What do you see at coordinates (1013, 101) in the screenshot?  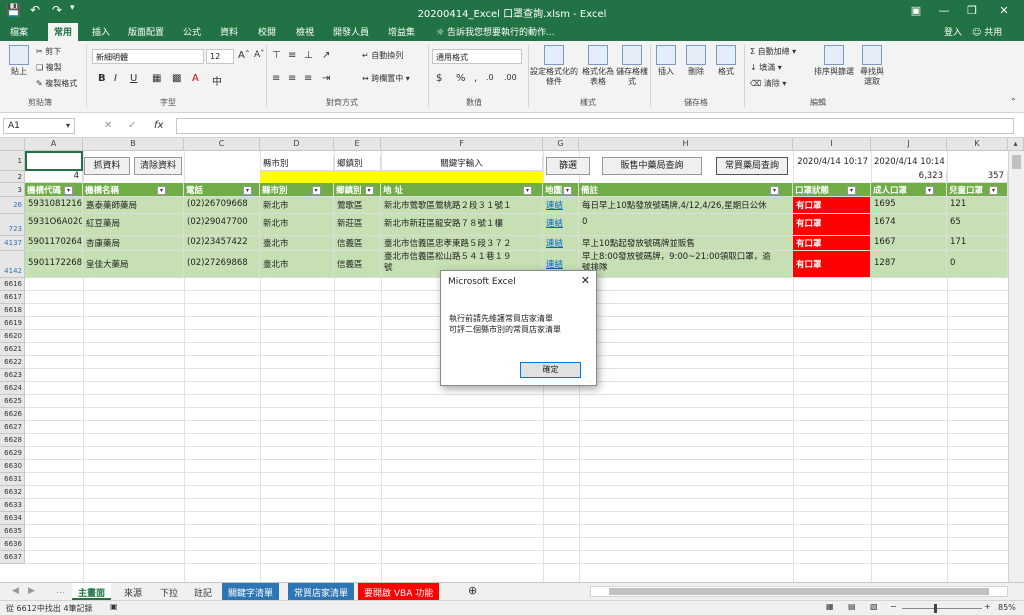 I see `collapse-ribbon-icon: ⌃` at bounding box center [1013, 101].